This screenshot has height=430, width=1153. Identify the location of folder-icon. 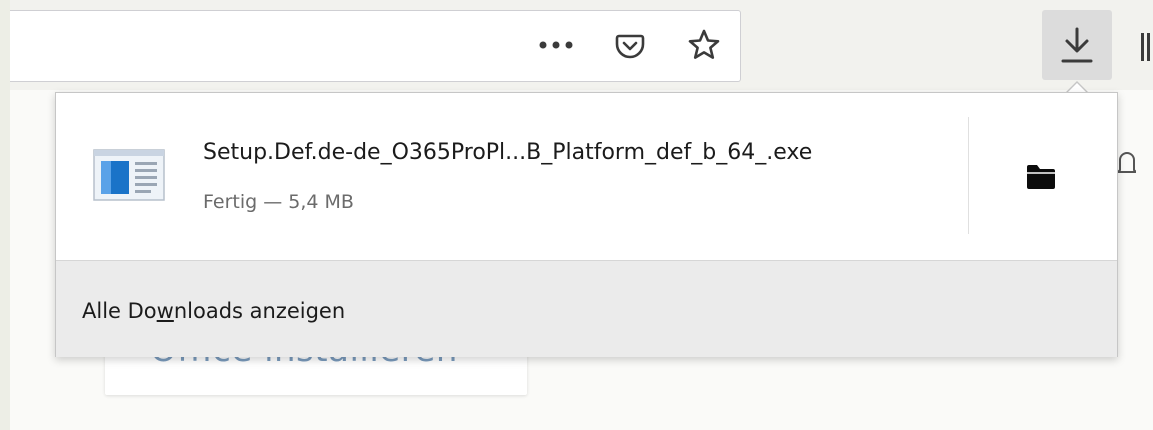
(1041, 177).